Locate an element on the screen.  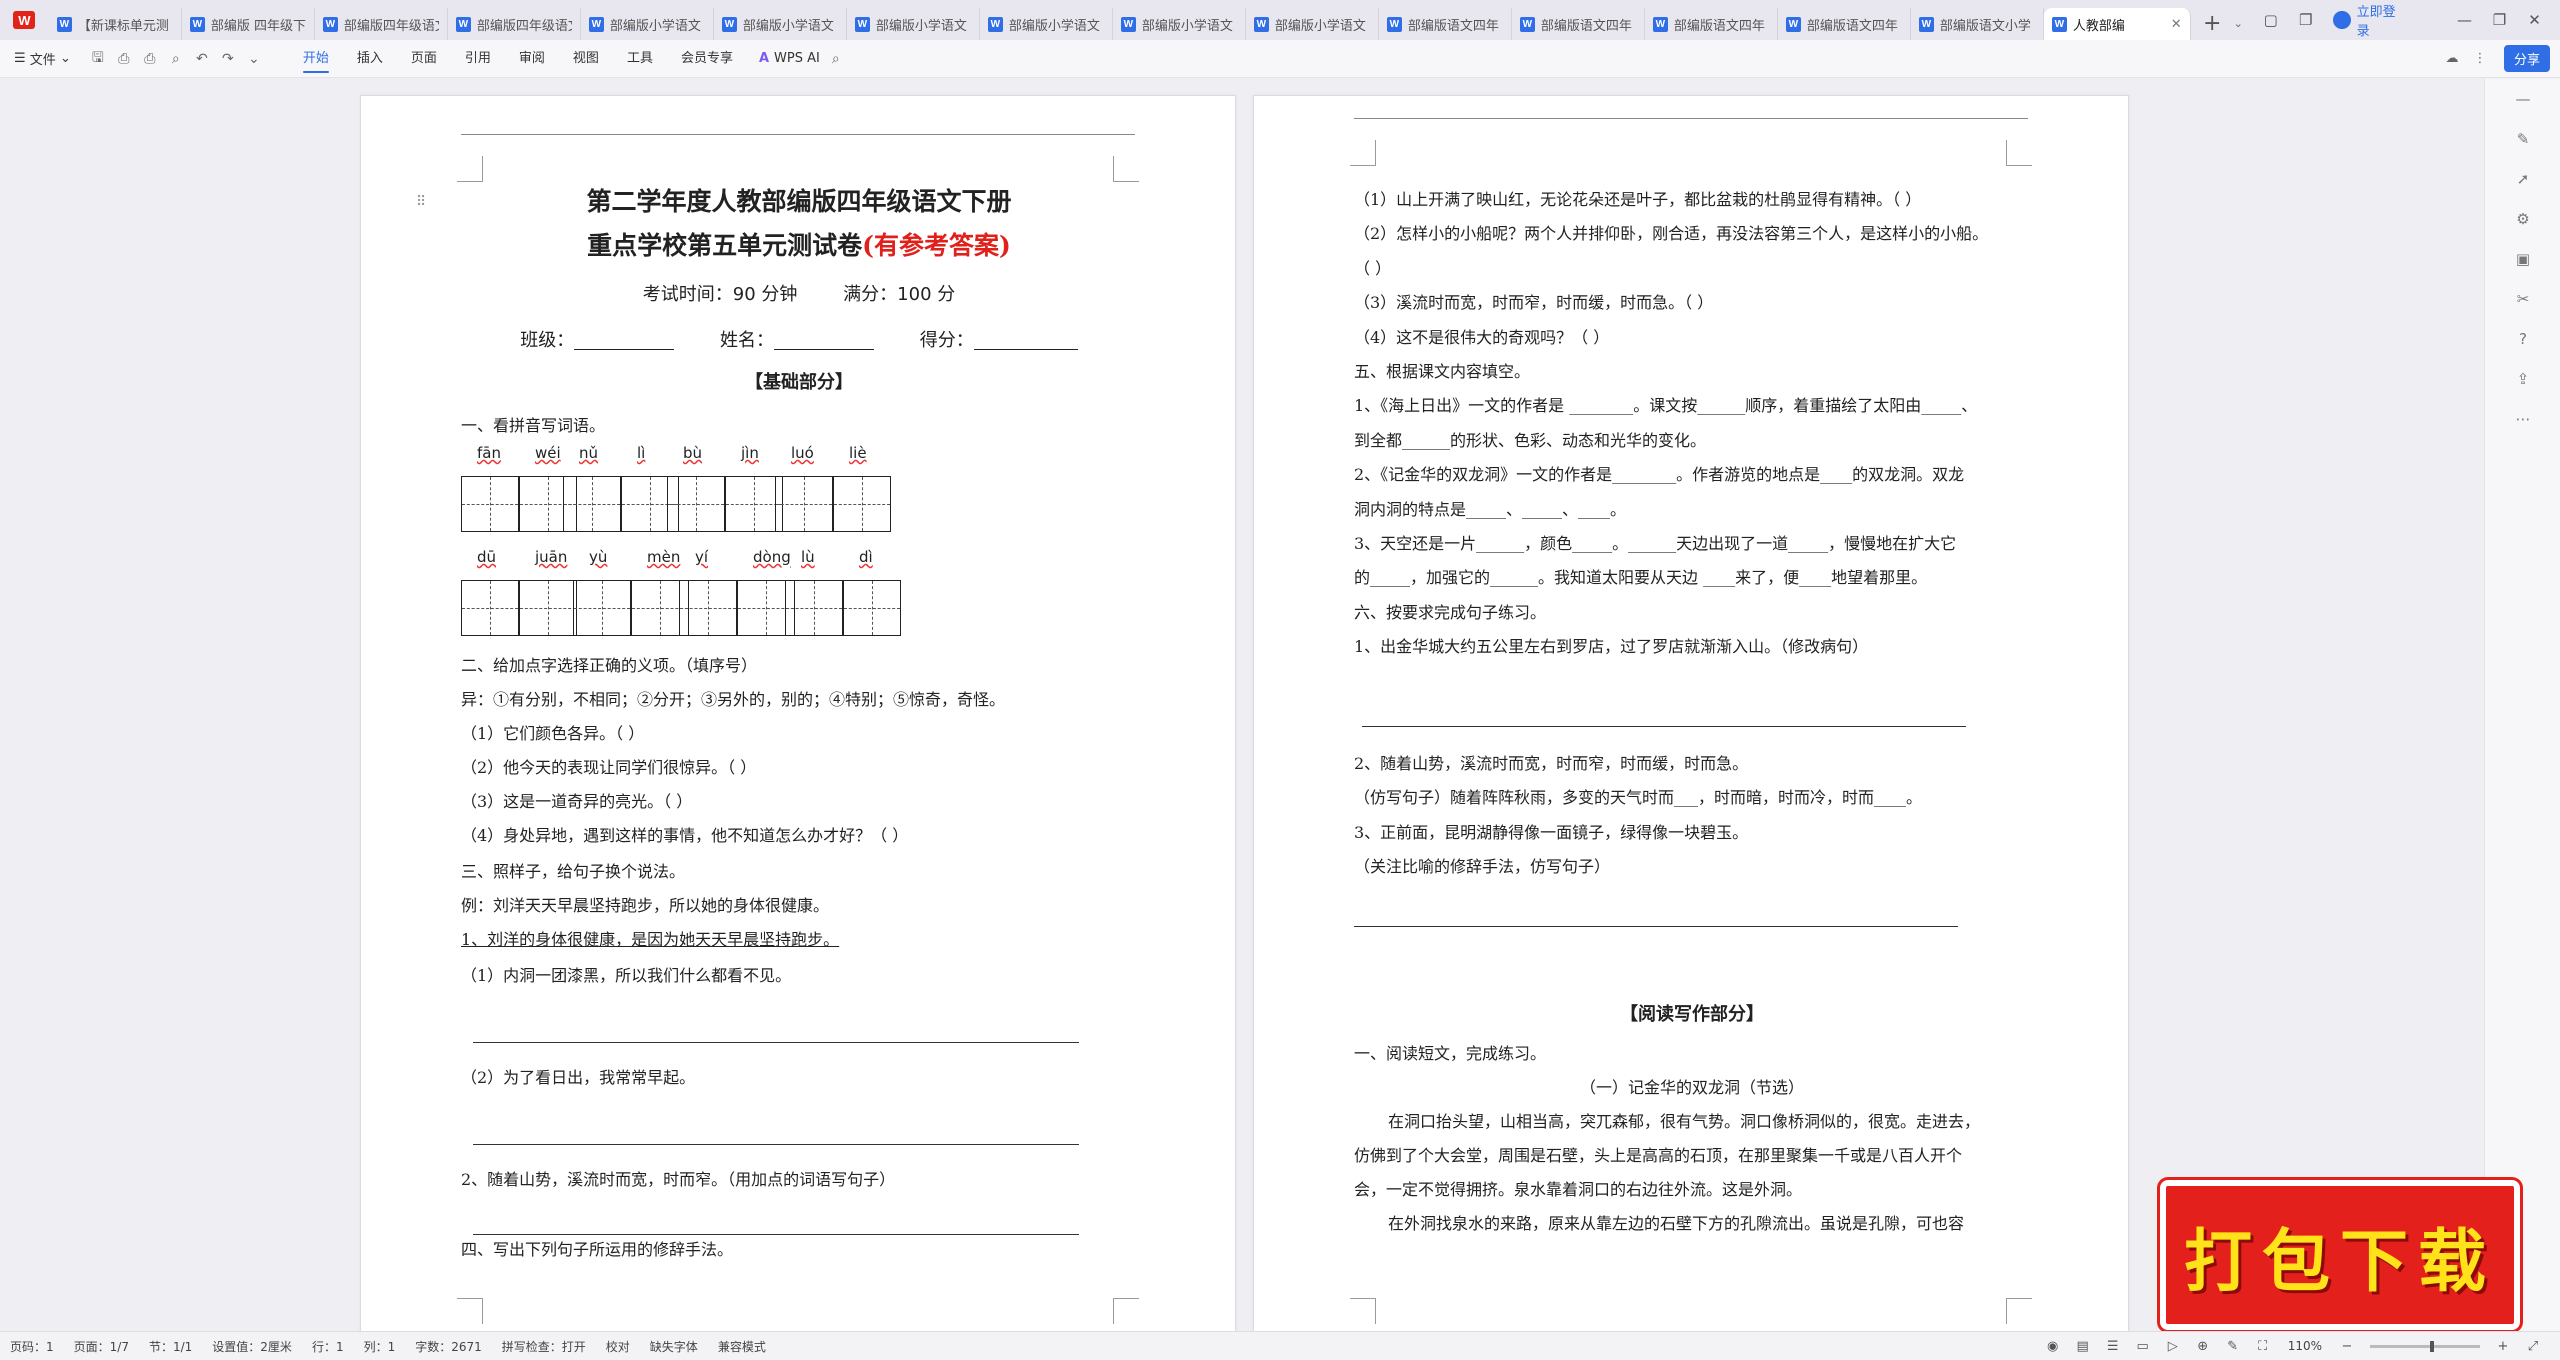
class-blank is located at coordinates (624, 341).